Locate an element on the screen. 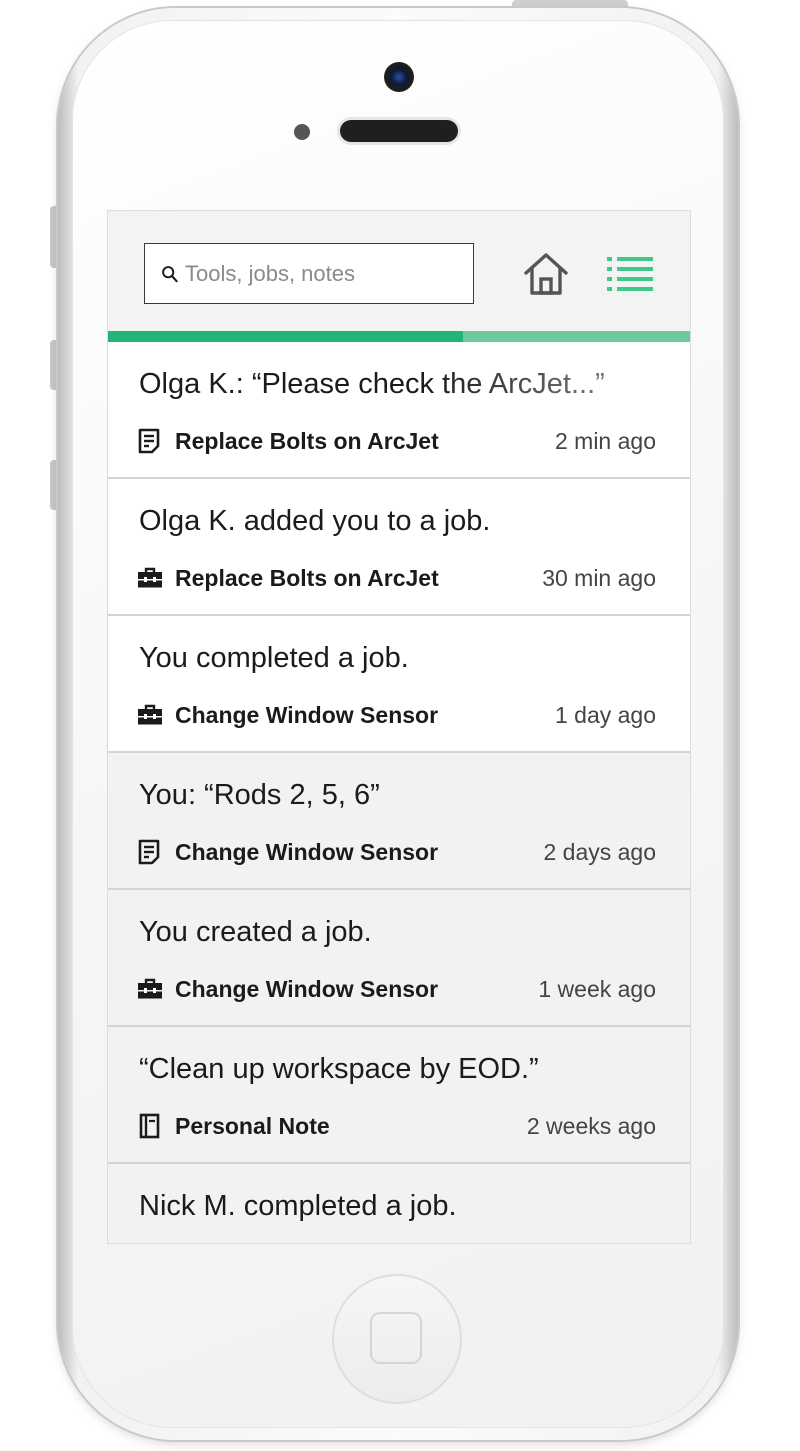 The height and width of the screenshot is (1451, 800). feed-item-meta: Change Window Sensor 1 week ago is located at coordinates (396, 989).